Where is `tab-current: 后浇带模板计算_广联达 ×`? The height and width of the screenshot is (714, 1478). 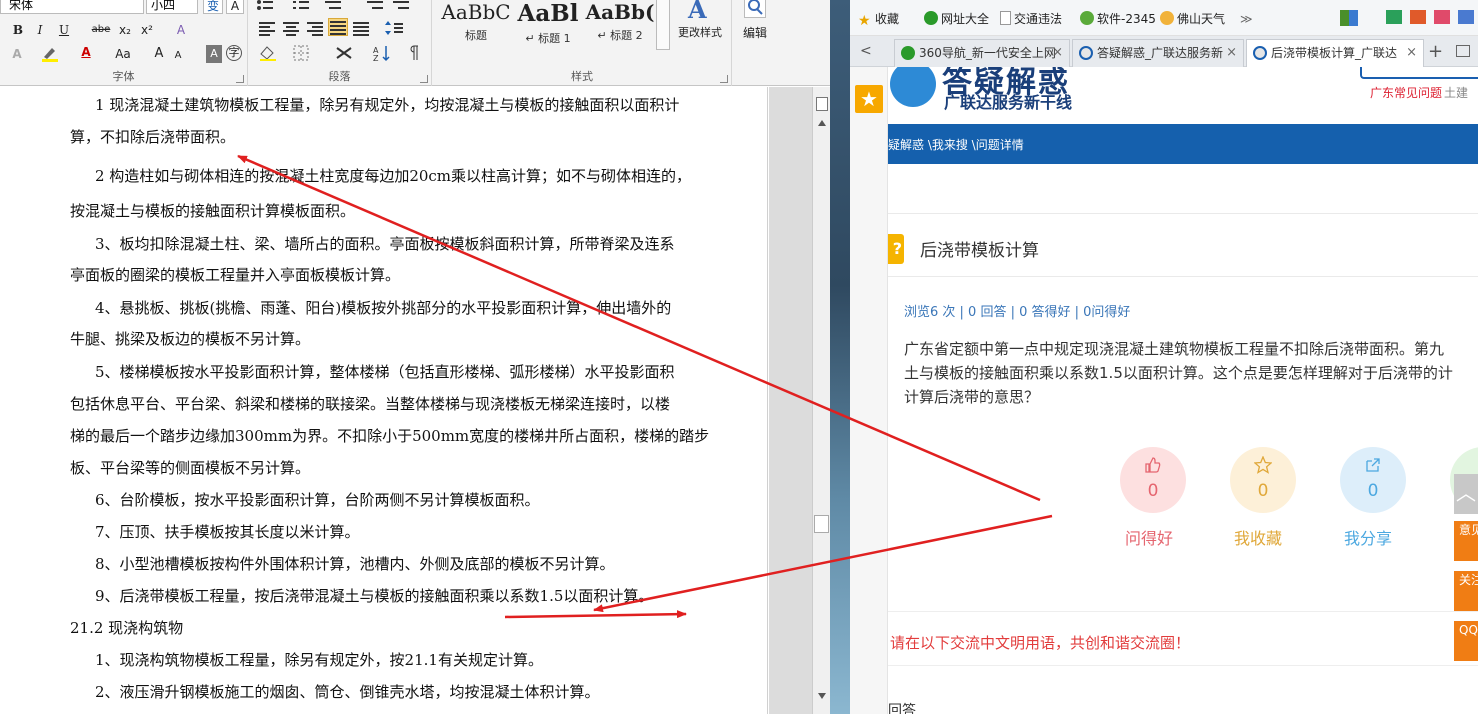 tab-current: 后浇带模板计算_广联达 × is located at coordinates (1335, 53).